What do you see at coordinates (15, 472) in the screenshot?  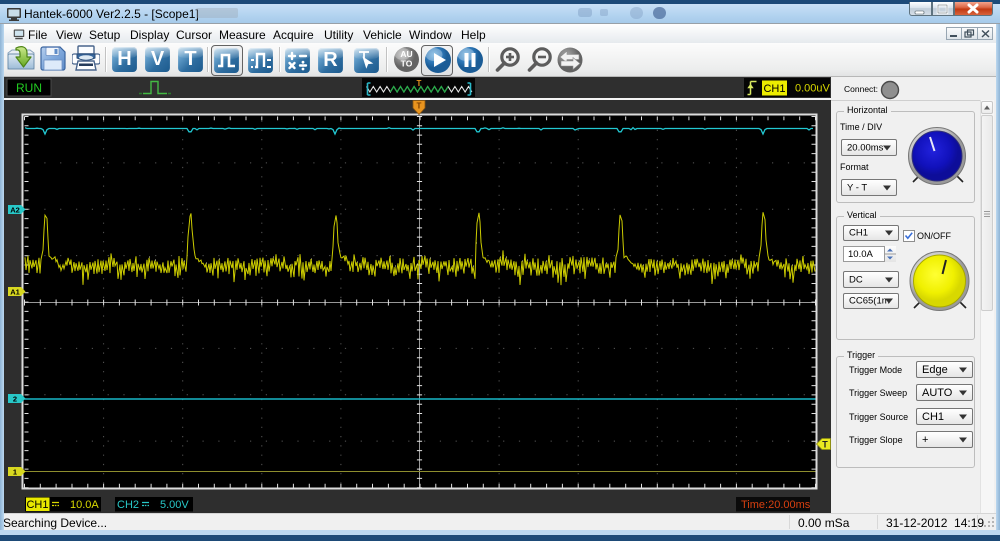 I see `svg-text: 1` at bounding box center [15, 472].